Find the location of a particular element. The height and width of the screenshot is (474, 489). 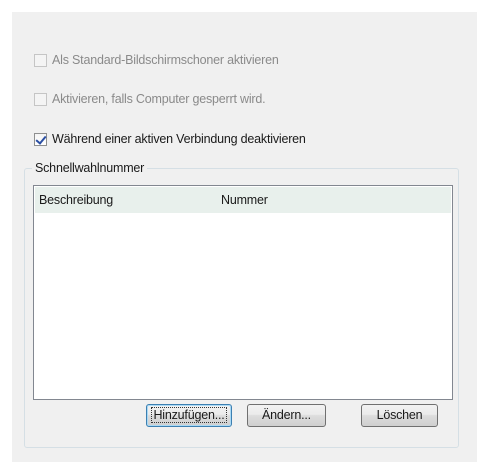

column-header-number: Nummer is located at coordinates (244, 200).